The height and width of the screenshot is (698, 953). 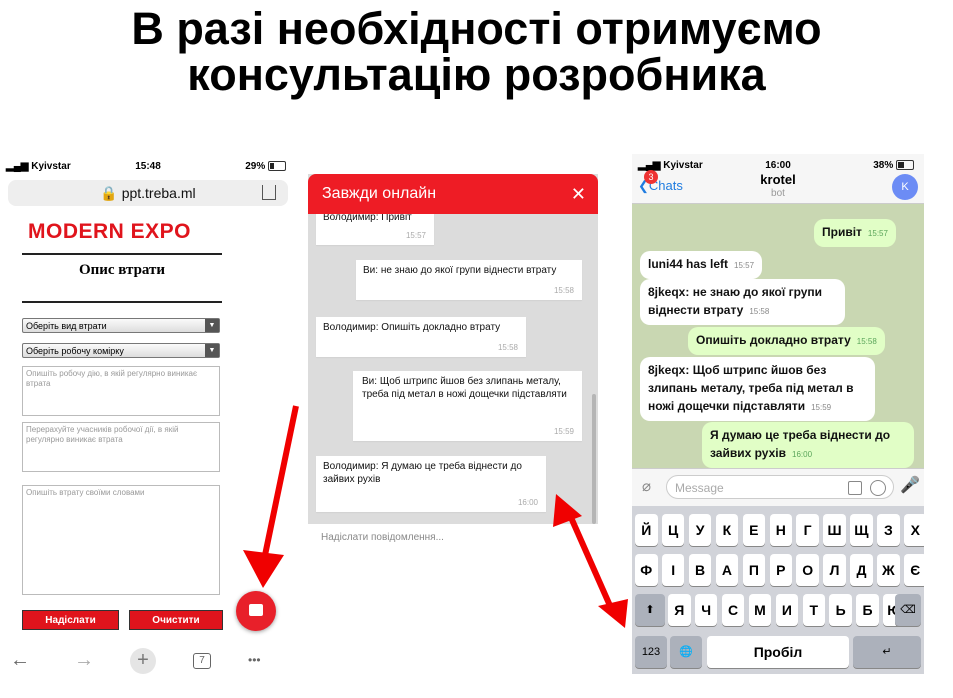 I want to click on status-bar: ▂▄▆ Kyivstar 15:48 29%, so click(x=148, y=166).